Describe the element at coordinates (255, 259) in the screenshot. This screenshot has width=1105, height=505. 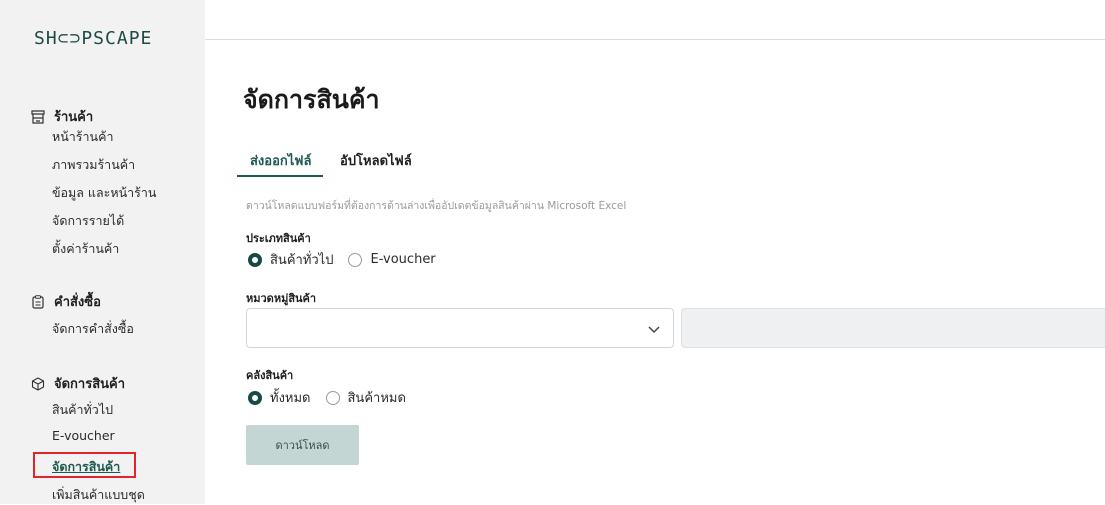
I see `radio-general-products` at that location.